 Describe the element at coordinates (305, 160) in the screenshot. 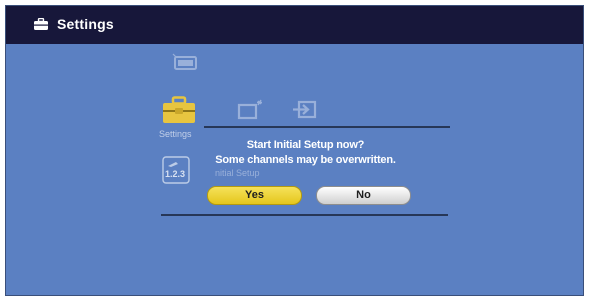

I see `dialog-warning: Some channels may be overwritten.` at that location.